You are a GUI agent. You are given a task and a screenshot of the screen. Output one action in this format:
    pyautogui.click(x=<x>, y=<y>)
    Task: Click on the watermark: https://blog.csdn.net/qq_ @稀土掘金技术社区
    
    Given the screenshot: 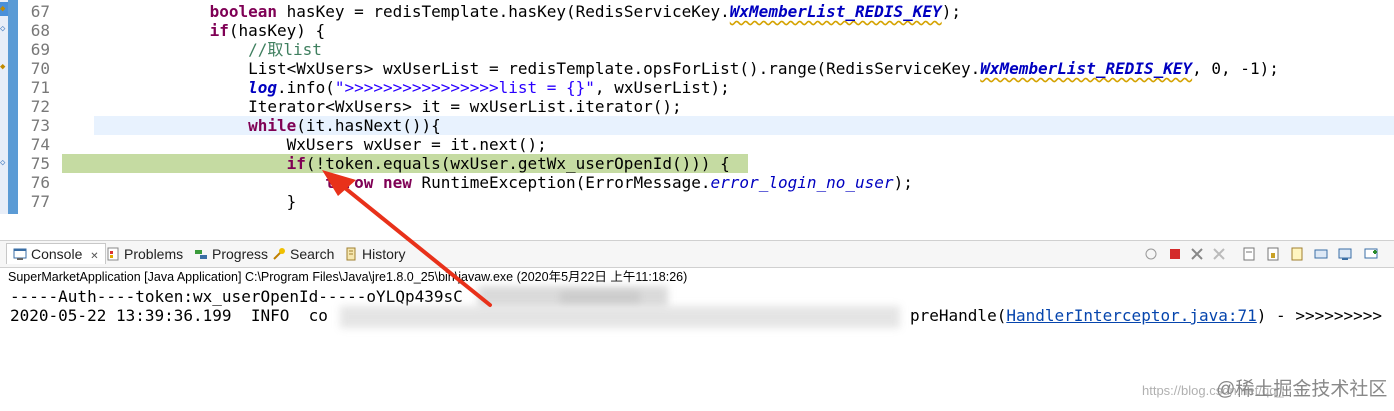 What is the action you would take?
    pyautogui.click(x=1264, y=387)
    